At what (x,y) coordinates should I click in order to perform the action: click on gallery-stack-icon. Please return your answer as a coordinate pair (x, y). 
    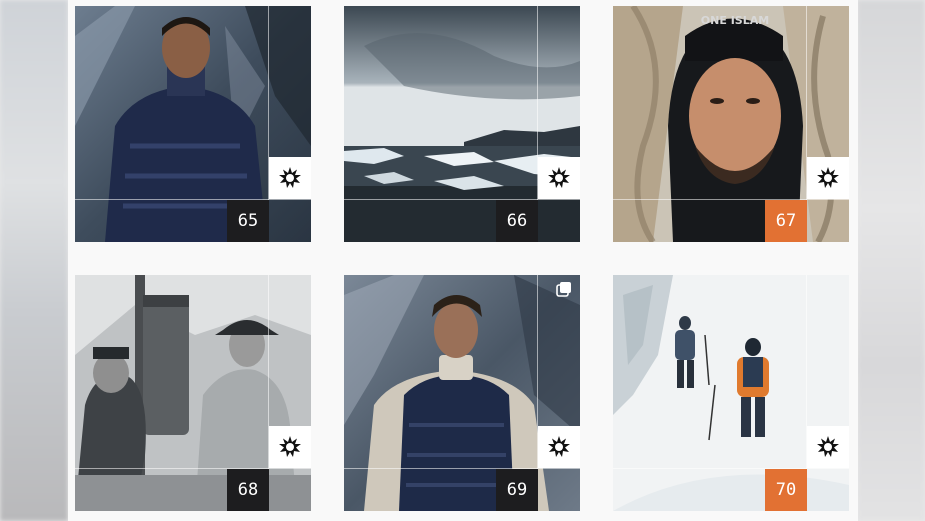
    Looking at the image, I should click on (563, 289).